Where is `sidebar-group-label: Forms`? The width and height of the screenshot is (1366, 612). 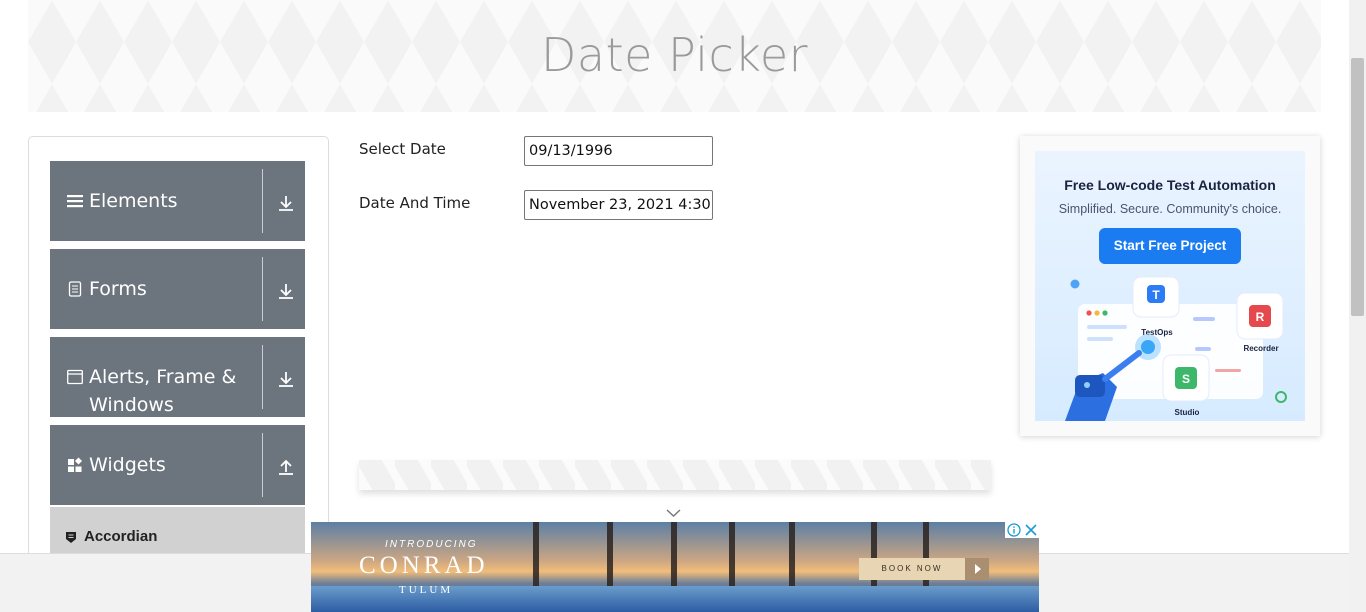 sidebar-group-label: Forms is located at coordinates (118, 289).